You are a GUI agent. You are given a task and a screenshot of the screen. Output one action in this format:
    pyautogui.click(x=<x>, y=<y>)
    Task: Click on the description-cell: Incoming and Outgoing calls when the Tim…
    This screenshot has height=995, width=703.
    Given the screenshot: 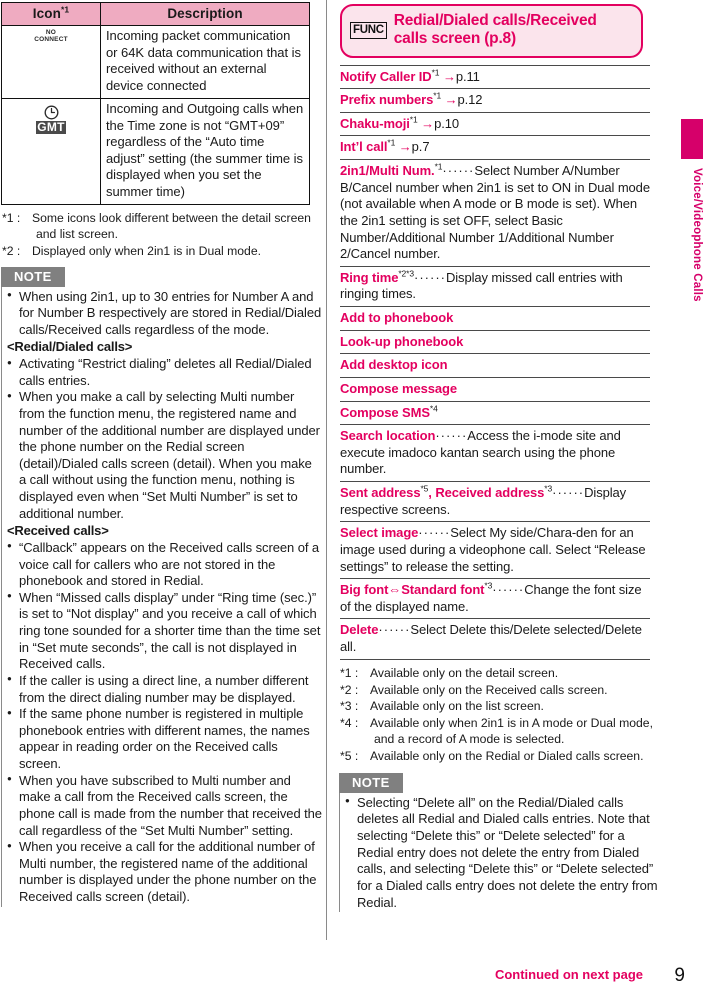 What is the action you would take?
    pyautogui.click(x=205, y=151)
    